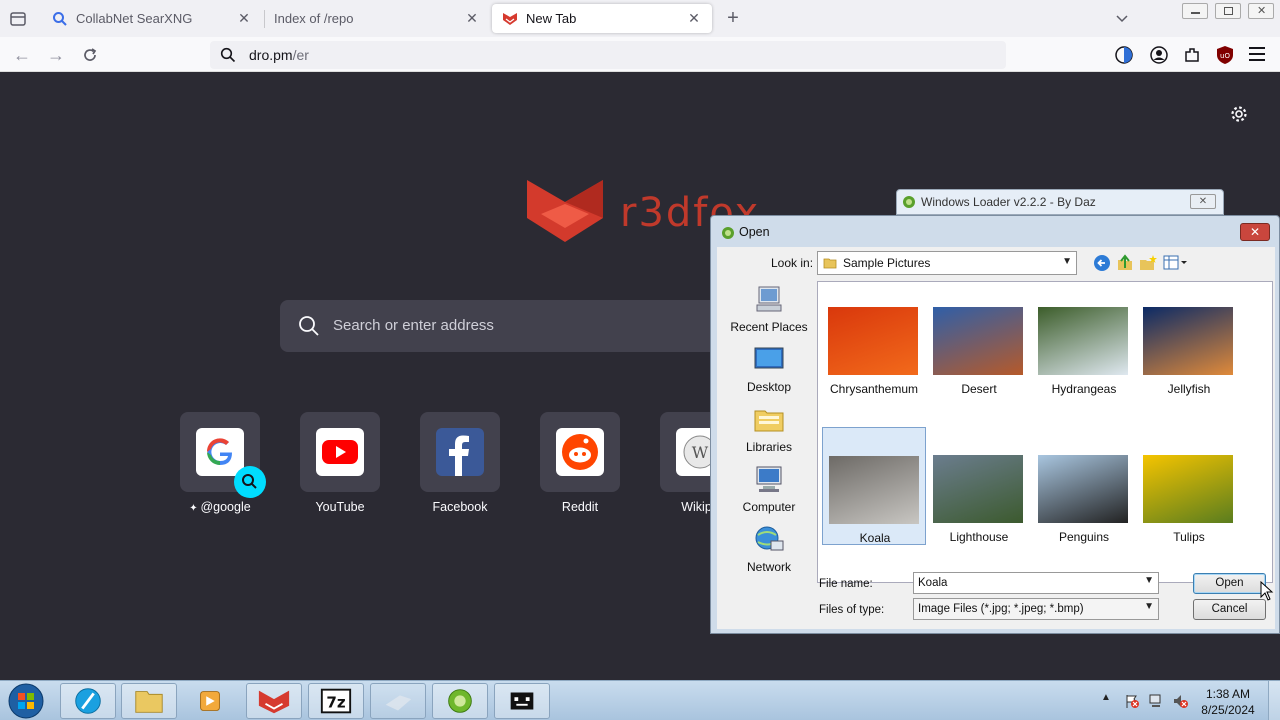 The image size is (1280, 720). Describe the element at coordinates (1189, 389) in the screenshot. I see `file-name: Jellyfish` at that location.